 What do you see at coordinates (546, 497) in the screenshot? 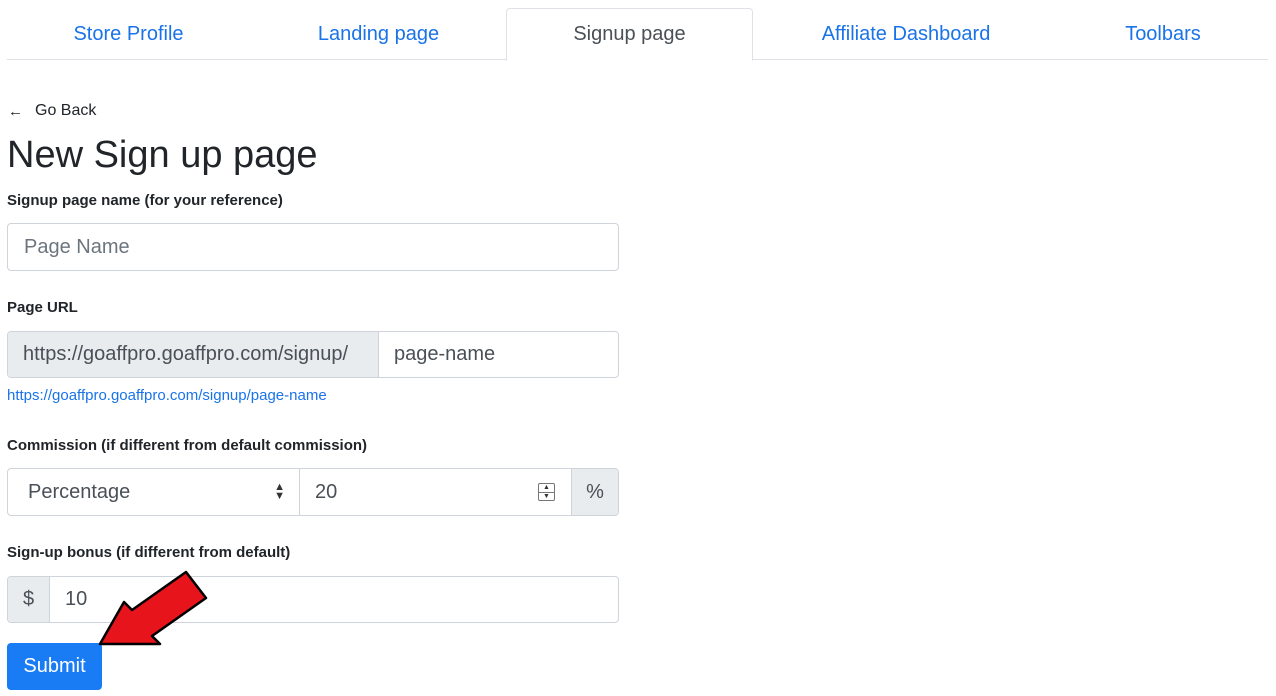
I see `spin-down-icon: ▼` at bounding box center [546, 497].